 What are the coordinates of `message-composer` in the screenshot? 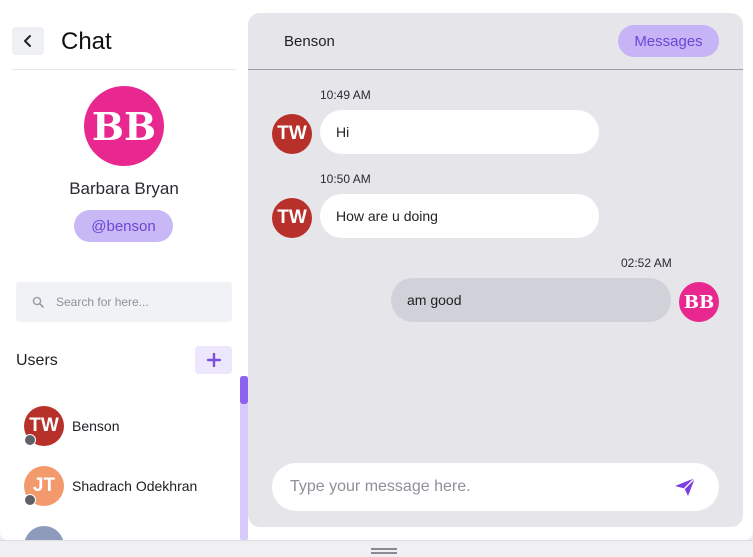 It's located at (495, 487).